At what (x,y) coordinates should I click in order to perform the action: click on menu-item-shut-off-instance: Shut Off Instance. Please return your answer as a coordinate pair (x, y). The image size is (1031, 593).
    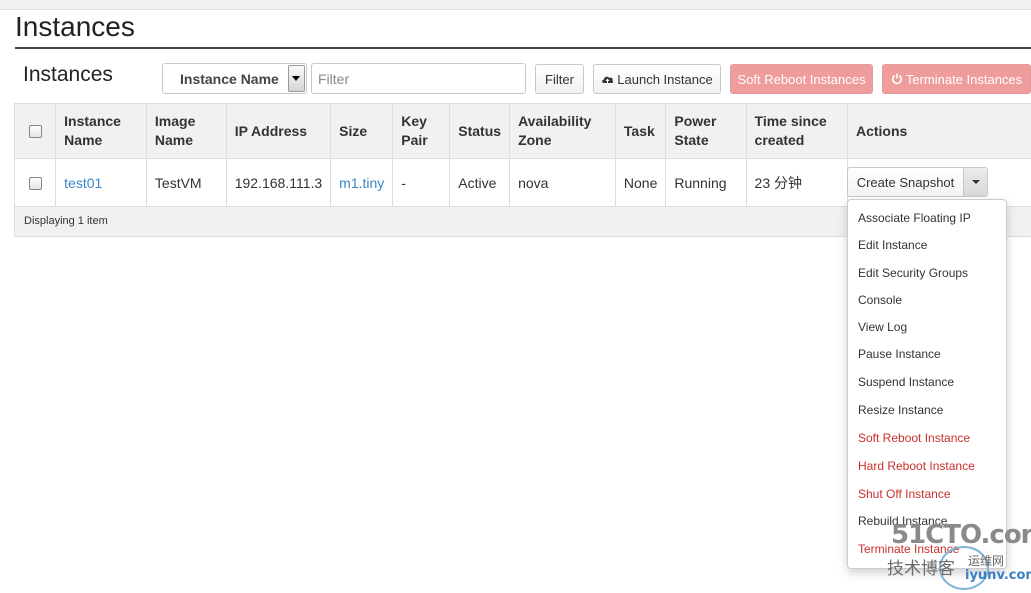
    Looking at the image, I should click on (904, 494).